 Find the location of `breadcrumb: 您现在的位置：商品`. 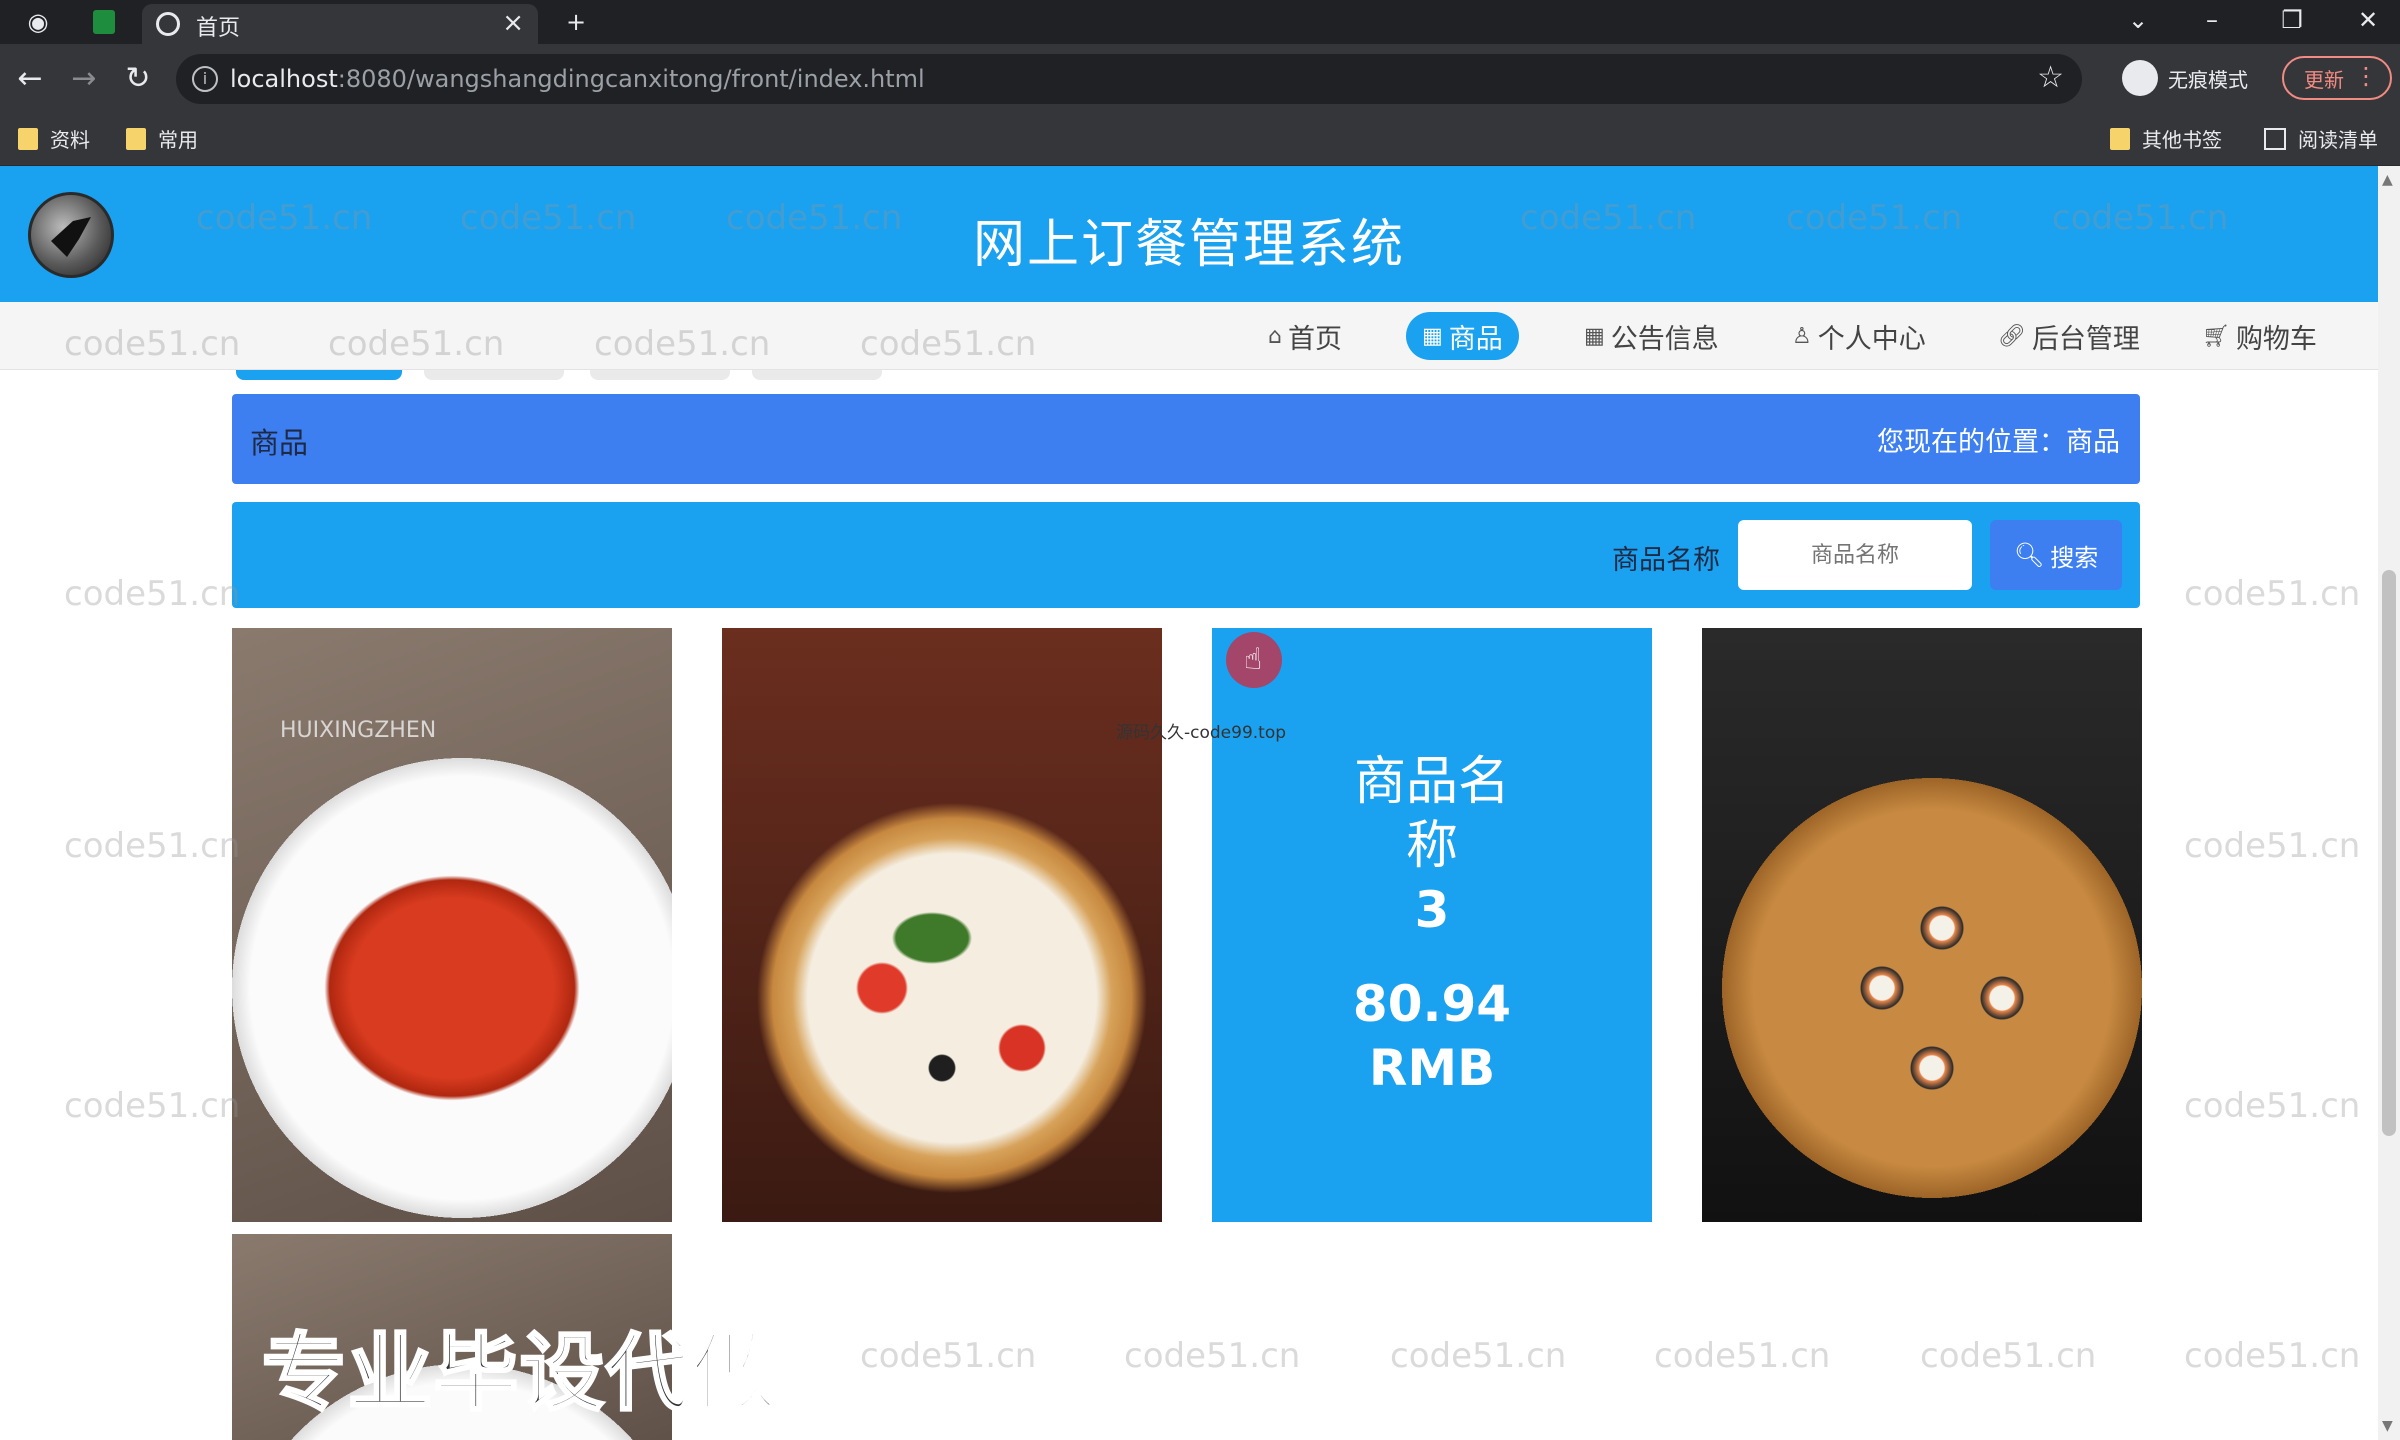

breadcrumb: 您现在的位置：商品 is located at coordinates (1998, 442).